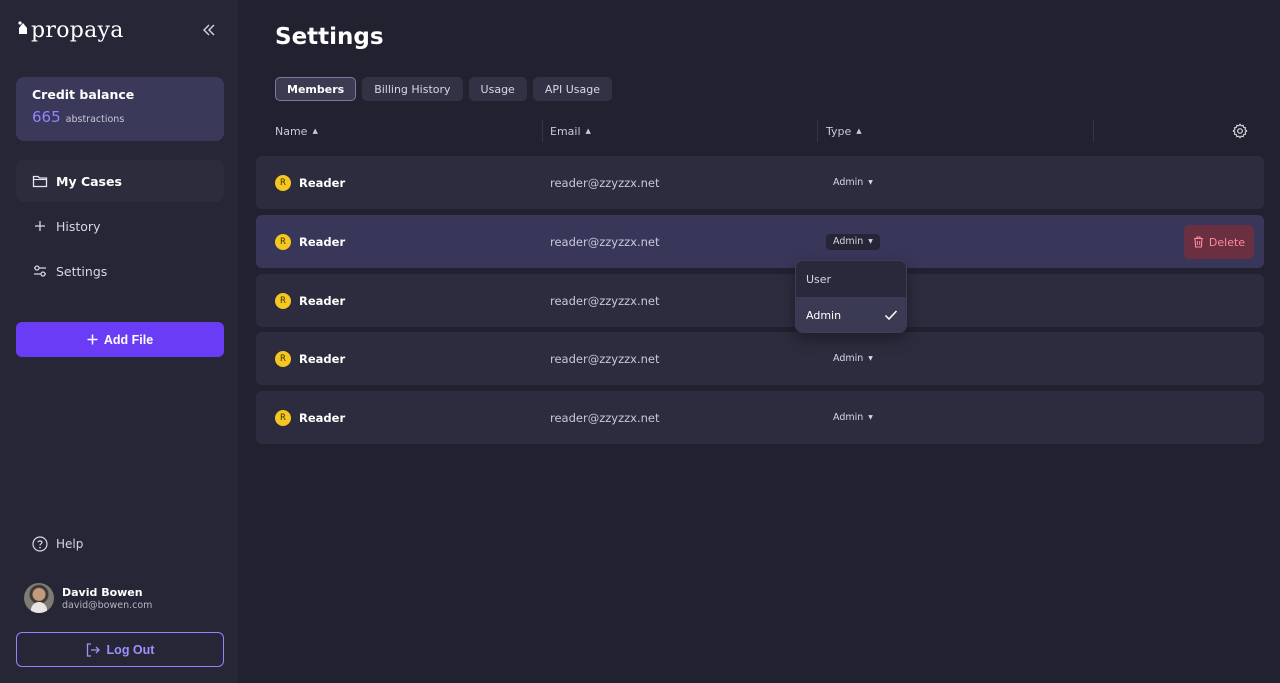 Image resolution: width=1280 pixels, height=683 pixels. I want to click on logo: propaya, so click(70, 30).